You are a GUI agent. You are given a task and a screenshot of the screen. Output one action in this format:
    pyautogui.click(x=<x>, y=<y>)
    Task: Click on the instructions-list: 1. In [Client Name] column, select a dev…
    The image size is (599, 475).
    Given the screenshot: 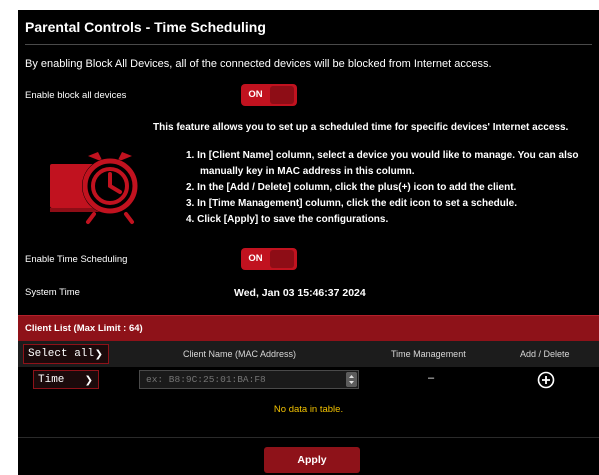 What is the action you would take?
    pyautogui.click(x=392, y=188)
    